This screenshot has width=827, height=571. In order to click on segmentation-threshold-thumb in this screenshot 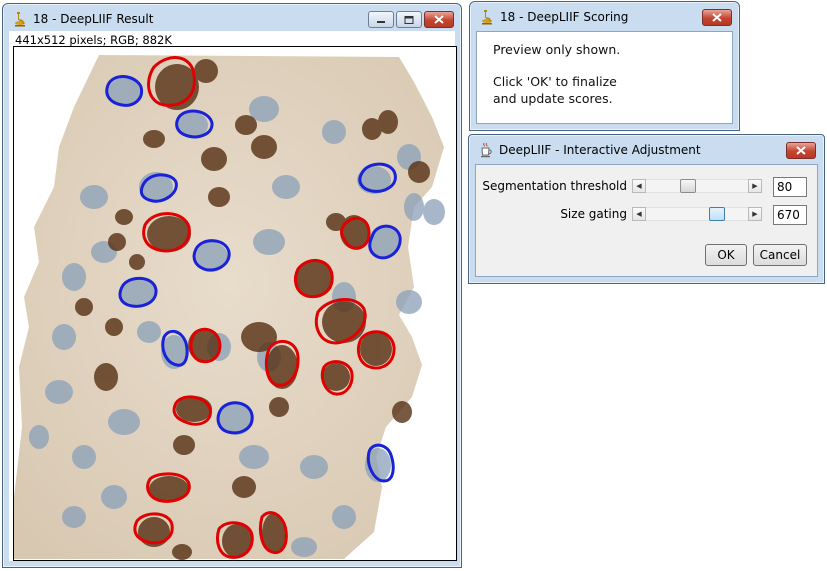, I will do `click(688, 186)`.